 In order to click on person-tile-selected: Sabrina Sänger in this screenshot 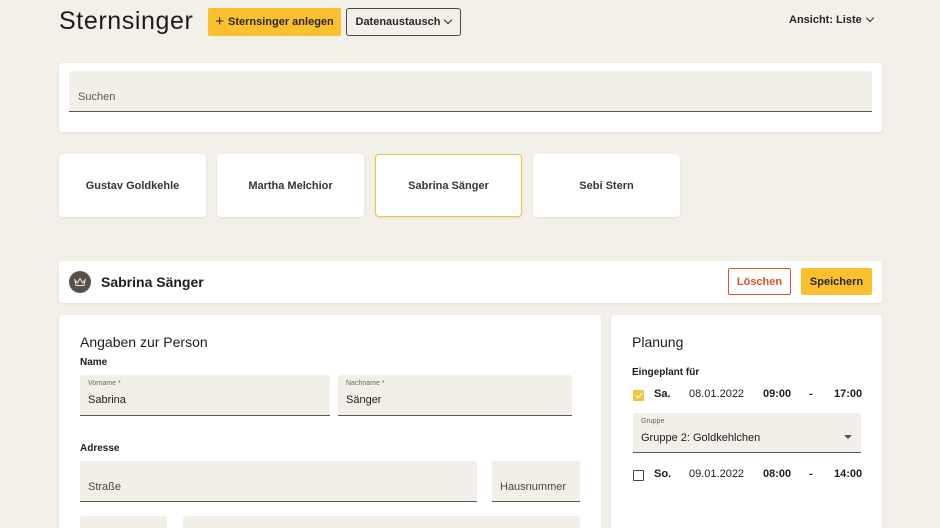, I will do `click(448, 185)`.